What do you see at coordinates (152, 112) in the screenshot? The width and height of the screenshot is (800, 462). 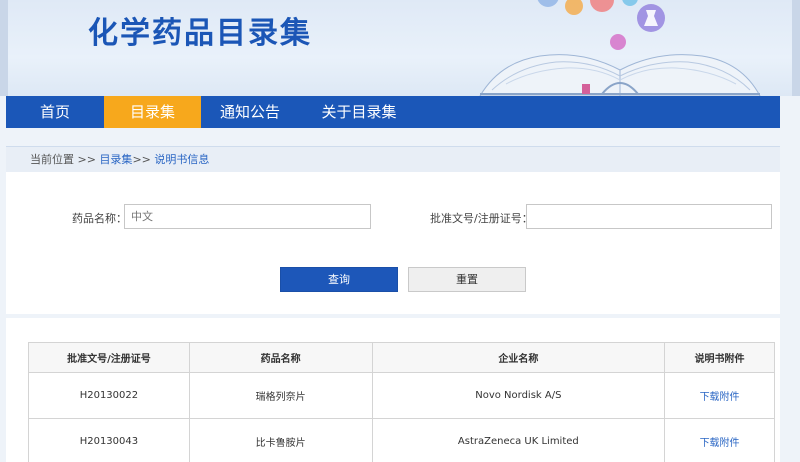 I see `nav-item-catalog: 目录集` at bounding box center [152, 112].